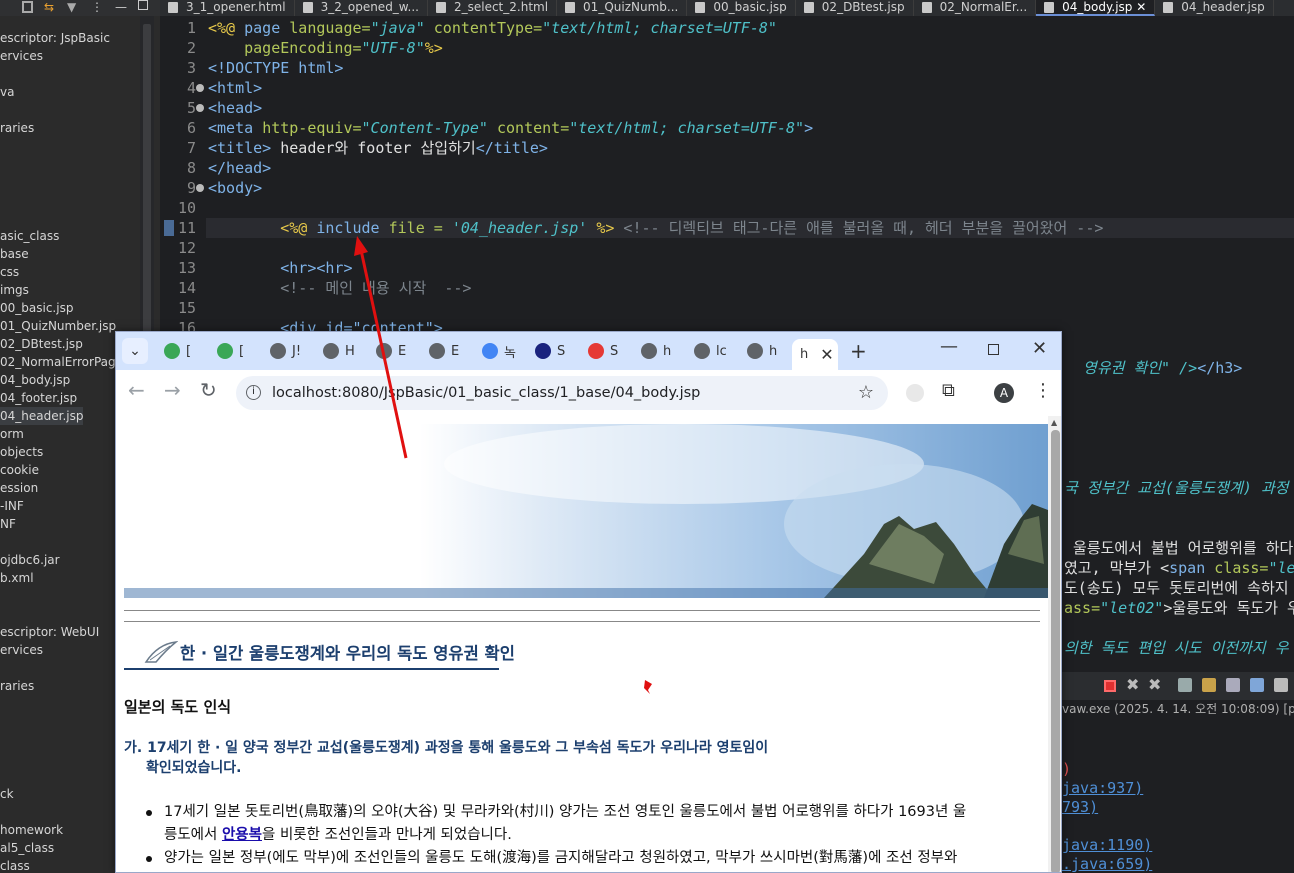  I want to click on tree-item: 04_body.jsp, so click(35, 380).